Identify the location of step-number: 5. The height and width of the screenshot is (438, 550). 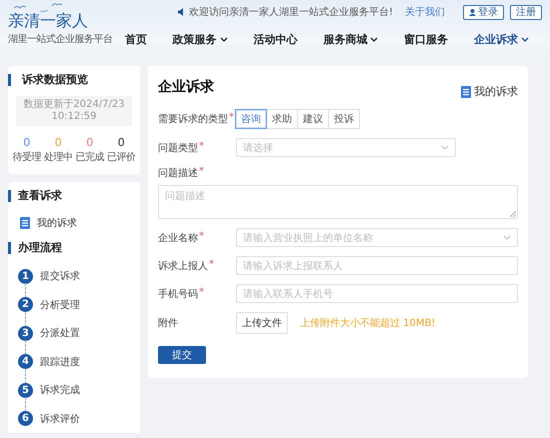
(25, 390).